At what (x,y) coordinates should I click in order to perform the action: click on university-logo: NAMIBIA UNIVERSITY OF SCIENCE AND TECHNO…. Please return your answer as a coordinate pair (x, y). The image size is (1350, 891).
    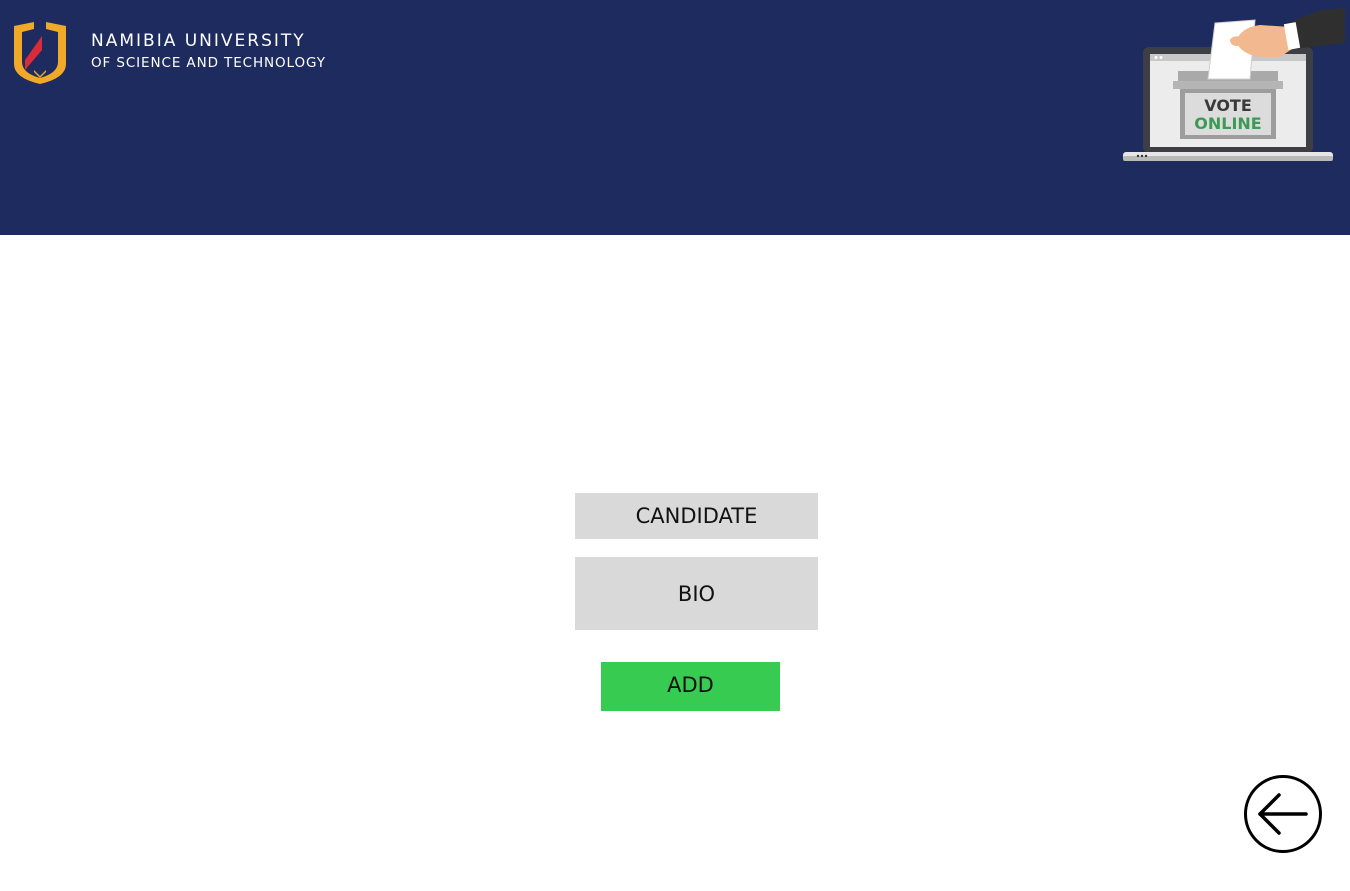
    Looking at the image, I should click on (175, 55).